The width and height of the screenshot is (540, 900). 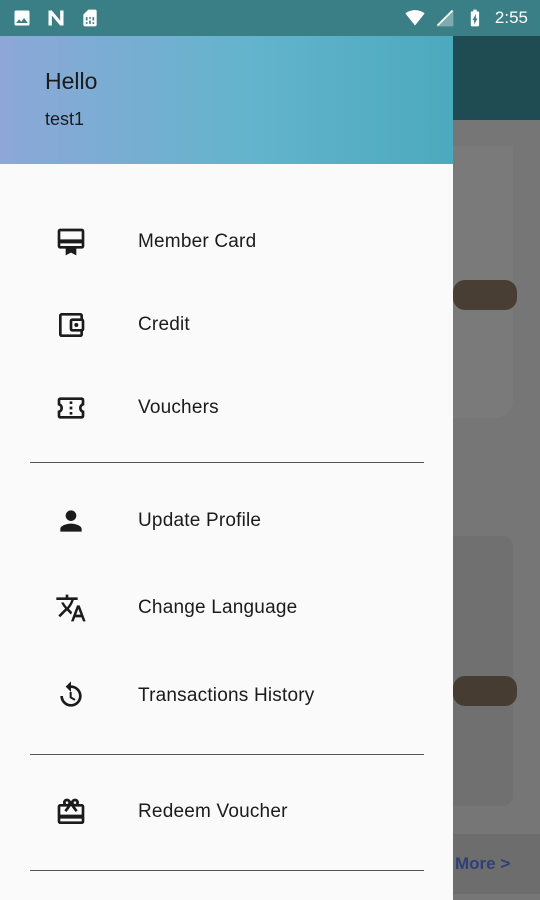 What do you see at coordinates (483, 671) in the screenshot?
I see `background-card` at bounding box center [483, 671].